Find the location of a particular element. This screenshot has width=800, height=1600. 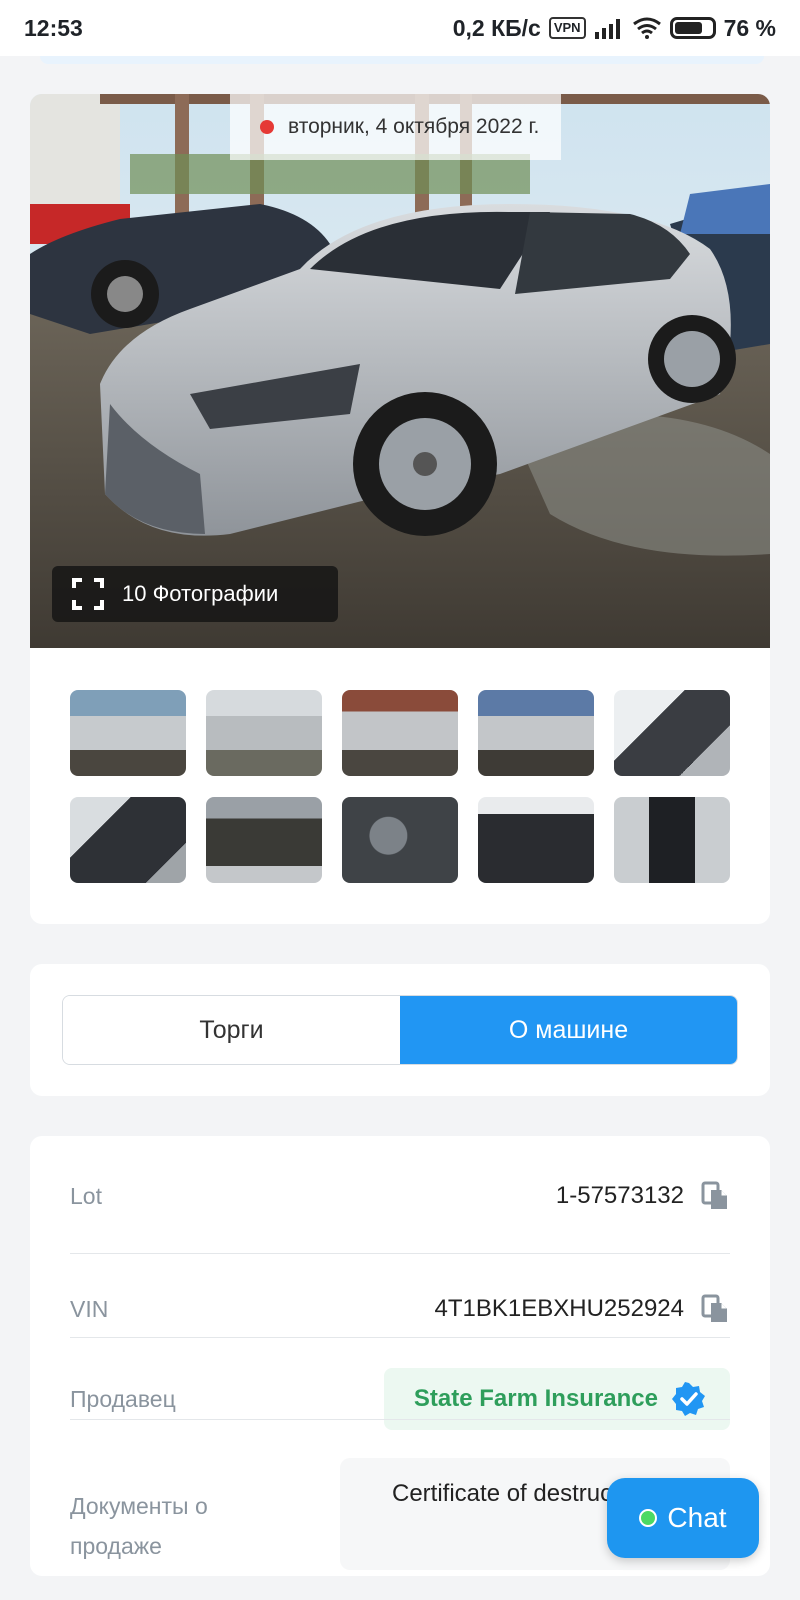

vin-value-group: 4T1BK1EBXHU252924 is located at coordinates (583, 1309).